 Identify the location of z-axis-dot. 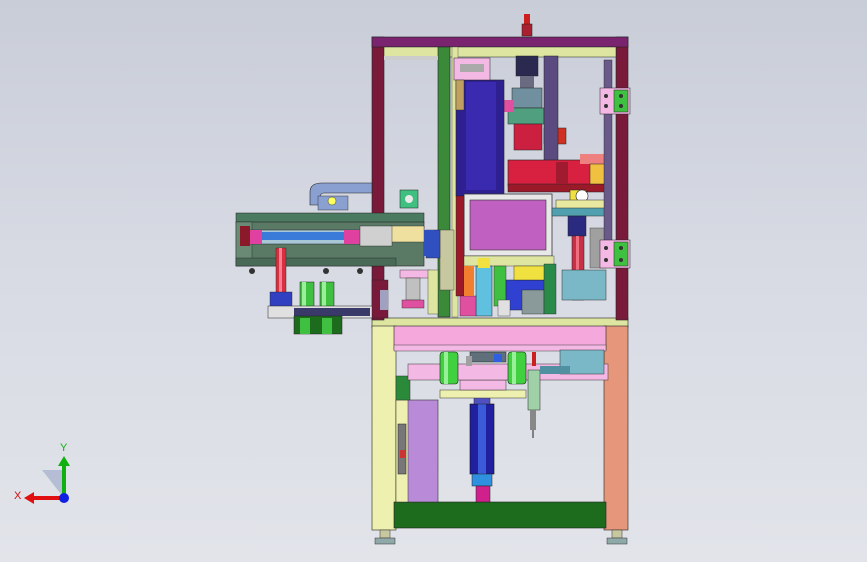
(64, 498).